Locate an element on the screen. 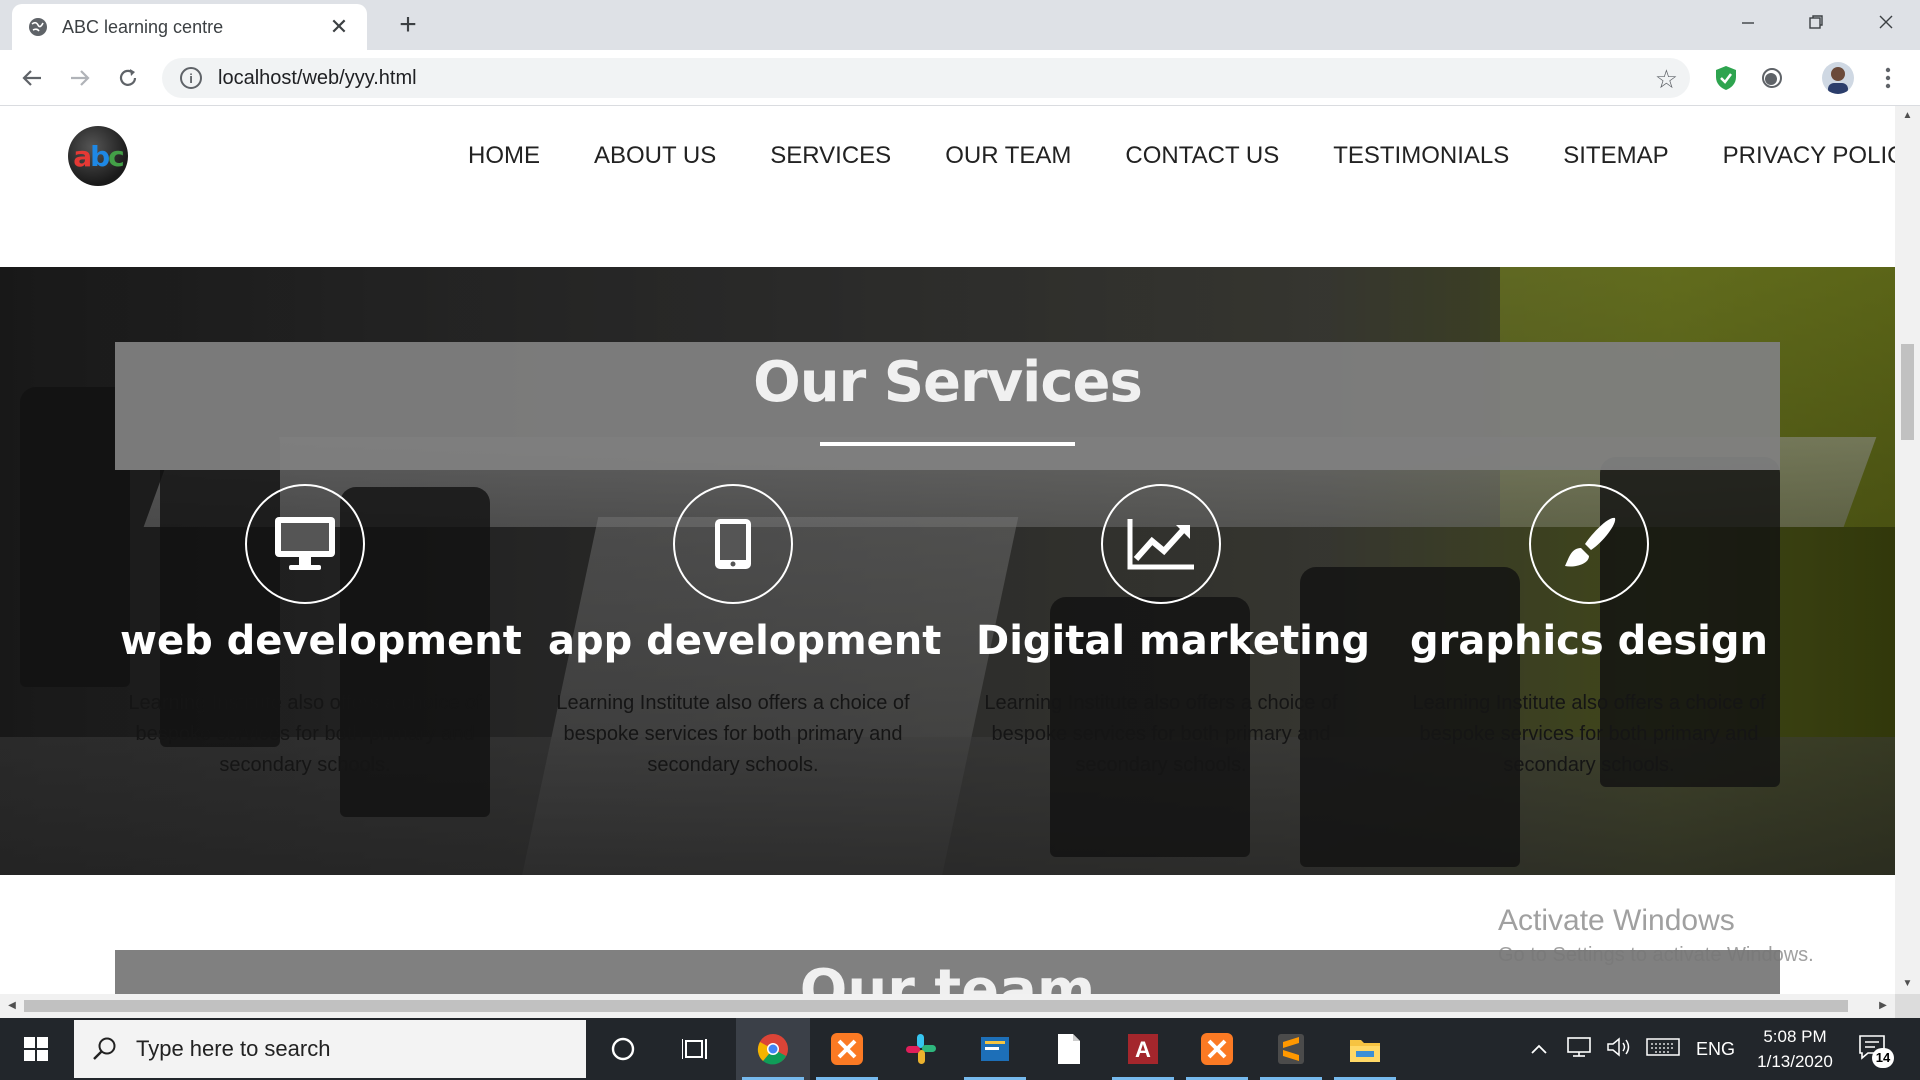 The image size is (1920, 1080). clock-date: 1/13/2020 is located at coordinates (1795, 1061).